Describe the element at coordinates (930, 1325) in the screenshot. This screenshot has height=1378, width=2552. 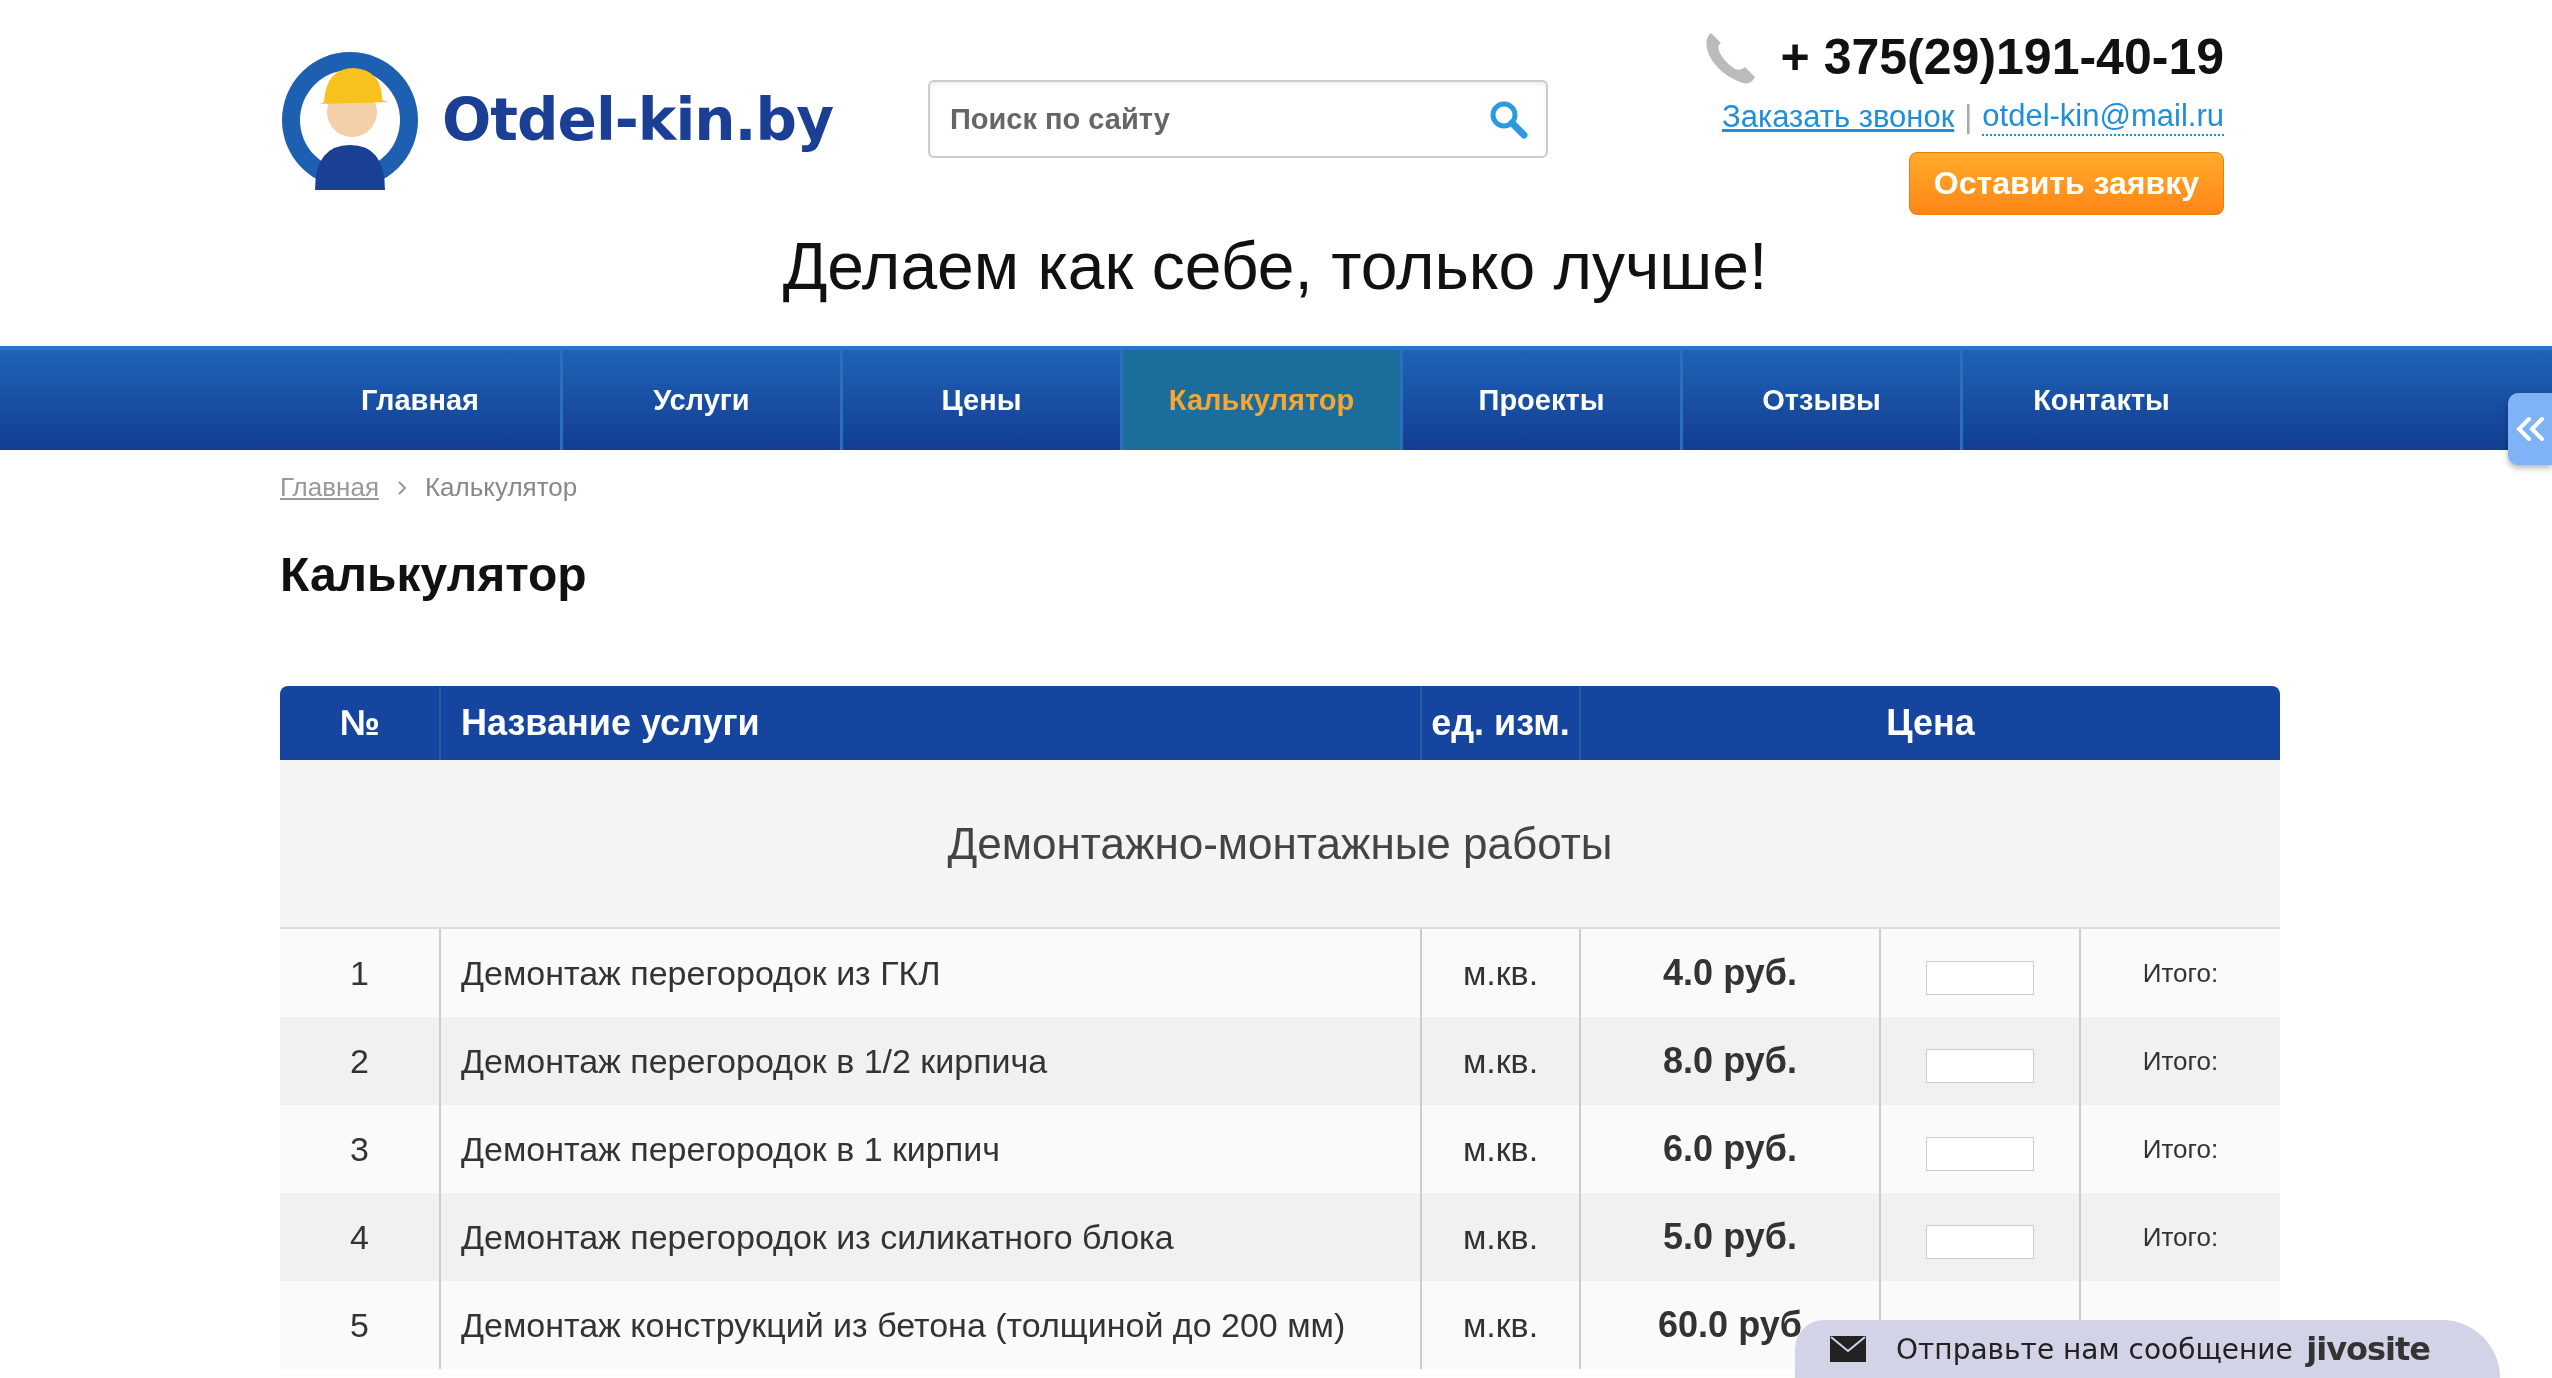
I see `service-name: Демонтаж конструкций из бетона (толщиной до 200 мм)` at that location.